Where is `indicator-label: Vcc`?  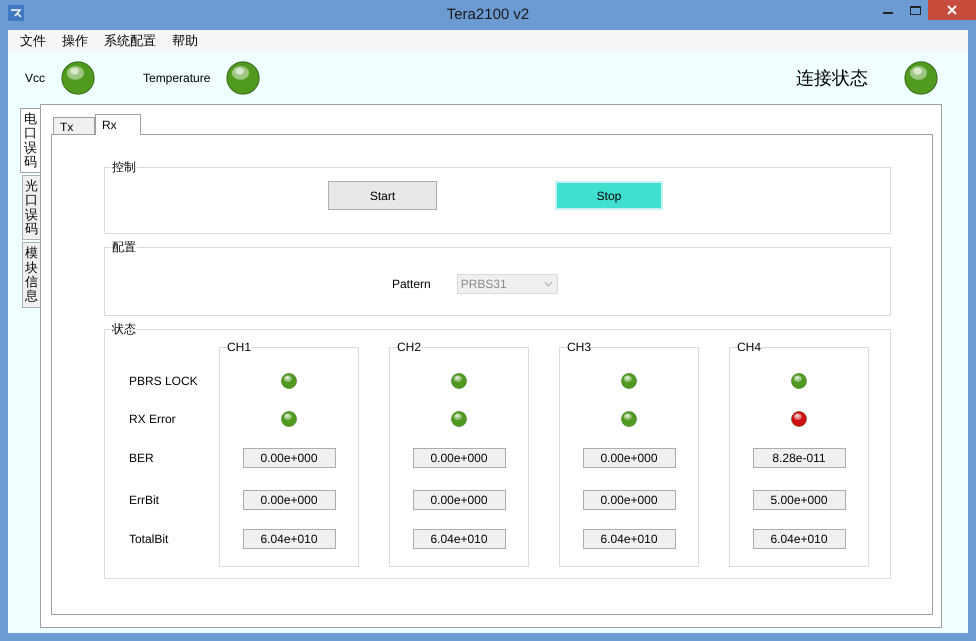 indicator-label: Vcc is located at coordinates (35, 78).